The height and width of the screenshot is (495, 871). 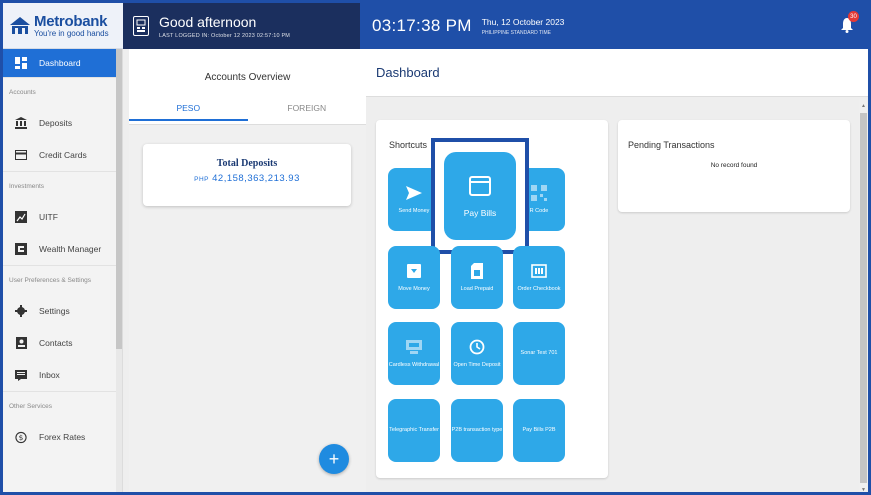 I want to click on shortcut-open-time-deposit: Open Time Deposit, so click(x=477, y=353).